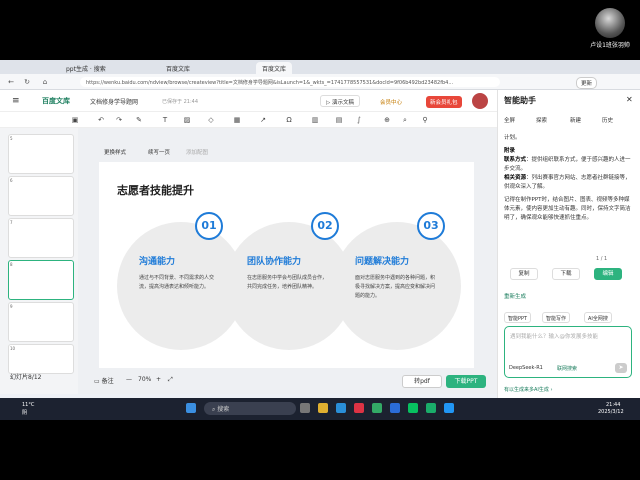 The height and width of the screenshot is (480, 640). Describe the element at coordinates (480, 101) in the screenshot. I see `avatar` at that location.